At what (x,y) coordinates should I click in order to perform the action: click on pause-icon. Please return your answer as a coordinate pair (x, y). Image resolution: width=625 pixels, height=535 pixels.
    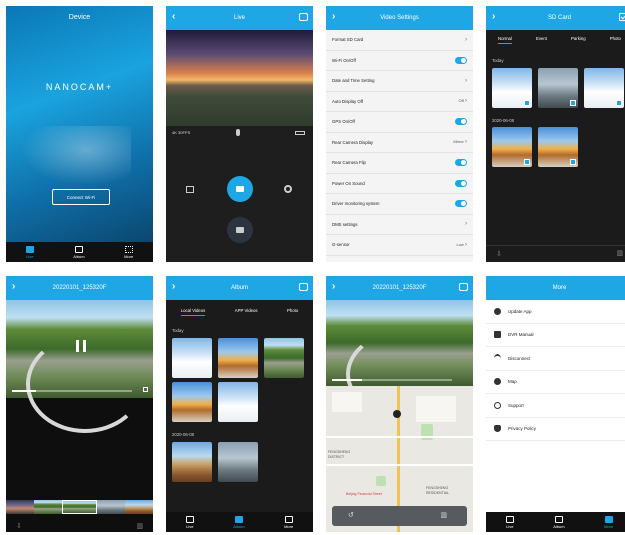
    Looking at the image, I should click on (81, 346).